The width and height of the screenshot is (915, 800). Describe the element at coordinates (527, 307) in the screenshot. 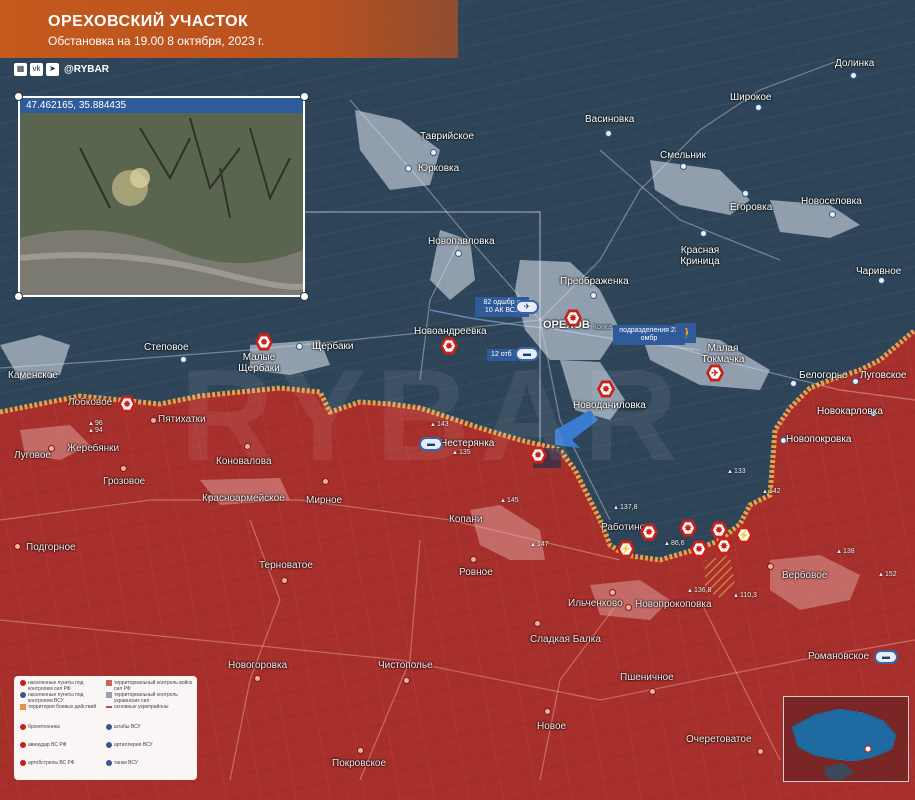

I see `ua-unit-icon: ✈` at that location.